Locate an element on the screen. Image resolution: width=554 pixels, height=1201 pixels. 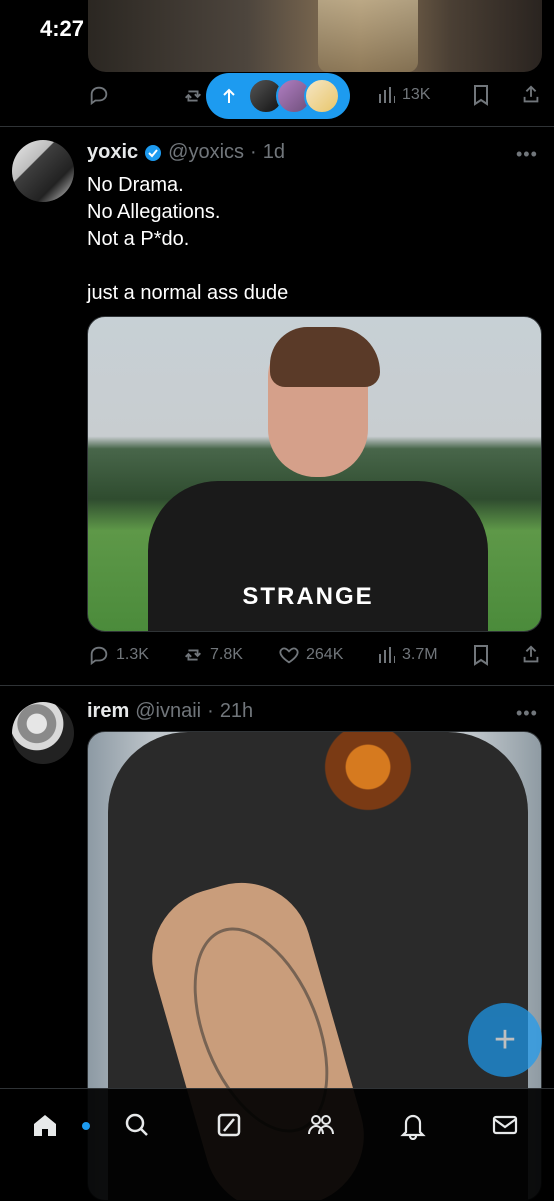
tab-grok is located at coordinates (229, 1125).